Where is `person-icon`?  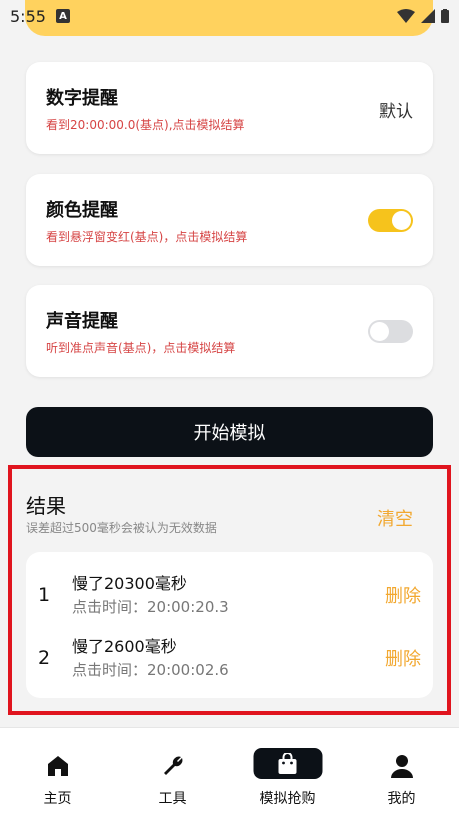
person-icon is located at coordinates (402, 766).